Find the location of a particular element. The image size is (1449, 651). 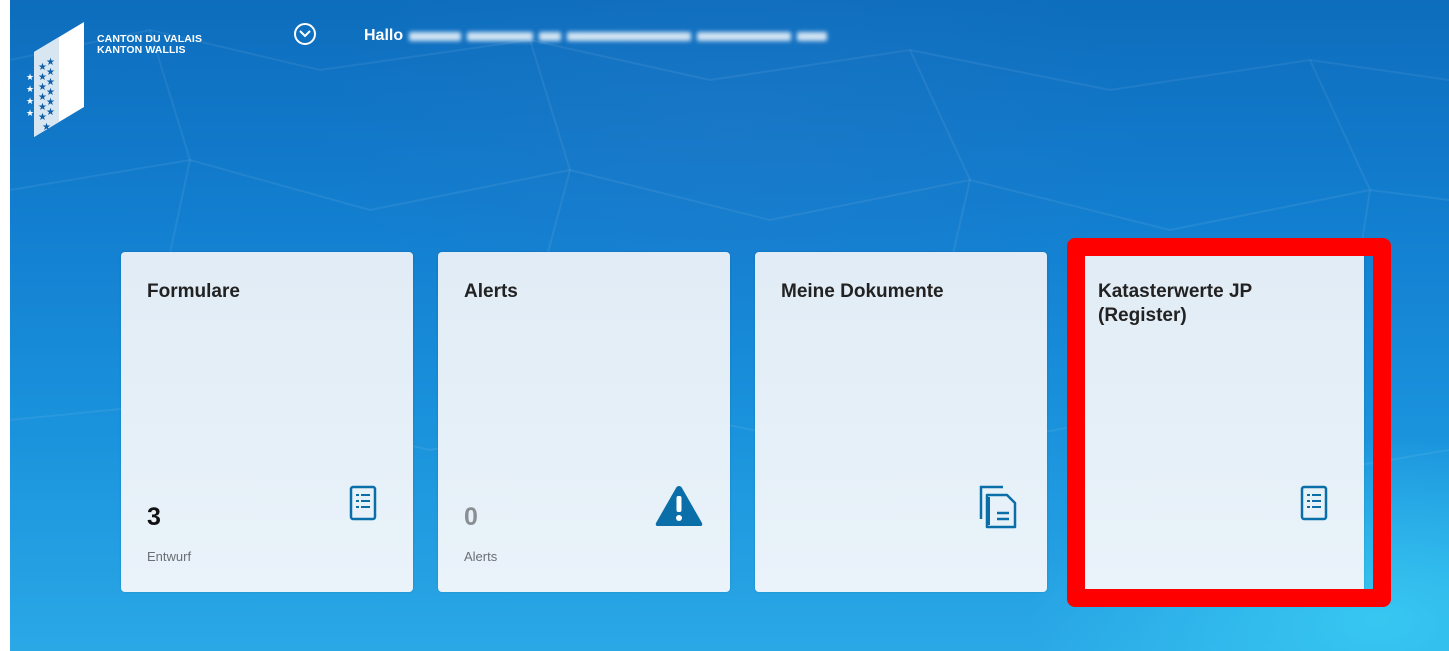

tile-count: 0 is located at coordinates (471, 517).